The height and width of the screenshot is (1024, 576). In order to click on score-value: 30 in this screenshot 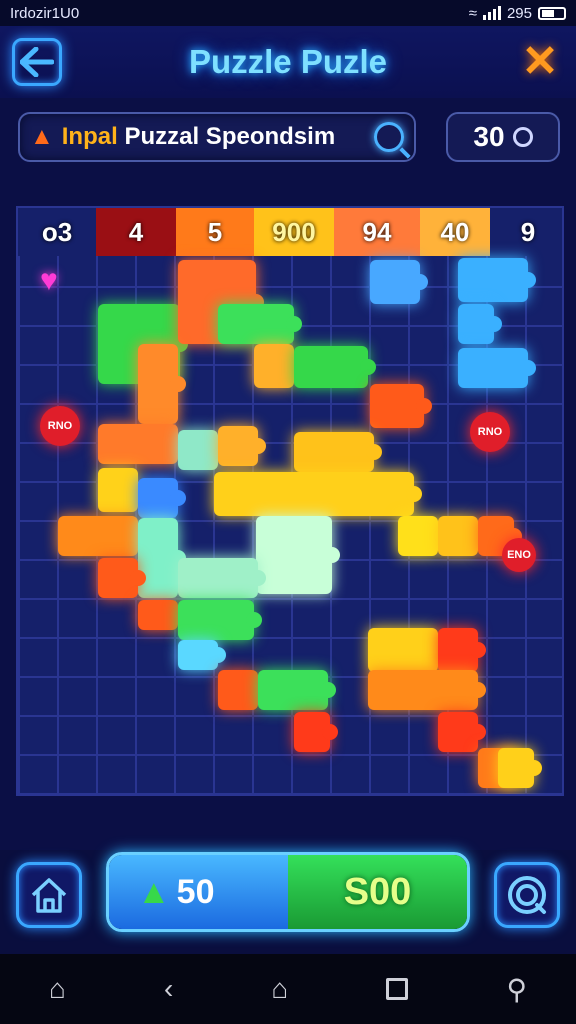, I will do `click(489, 136)`.